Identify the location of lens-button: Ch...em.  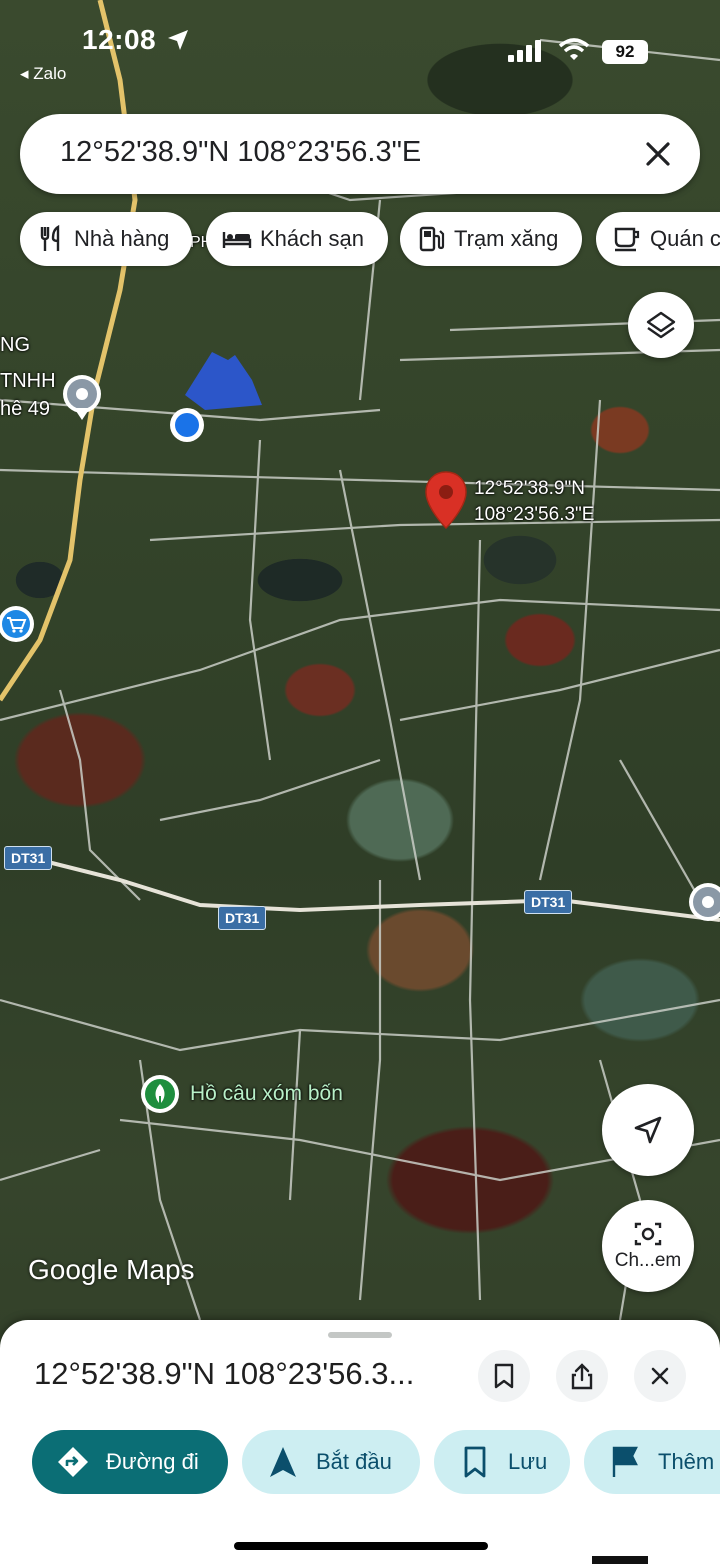
(648, 1246).